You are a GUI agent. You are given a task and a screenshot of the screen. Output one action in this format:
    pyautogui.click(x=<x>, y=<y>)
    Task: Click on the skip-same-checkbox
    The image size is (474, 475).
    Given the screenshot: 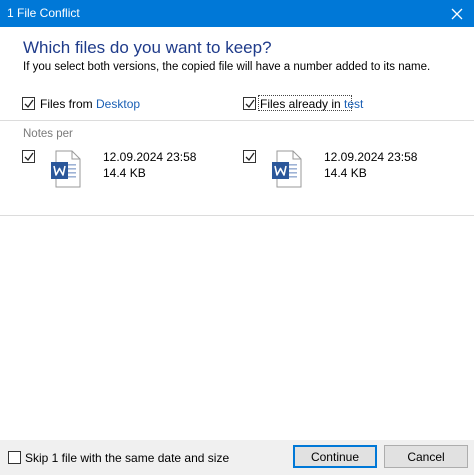 What is the action you would take?
    pyautogui.click(x=14, y=457)
    